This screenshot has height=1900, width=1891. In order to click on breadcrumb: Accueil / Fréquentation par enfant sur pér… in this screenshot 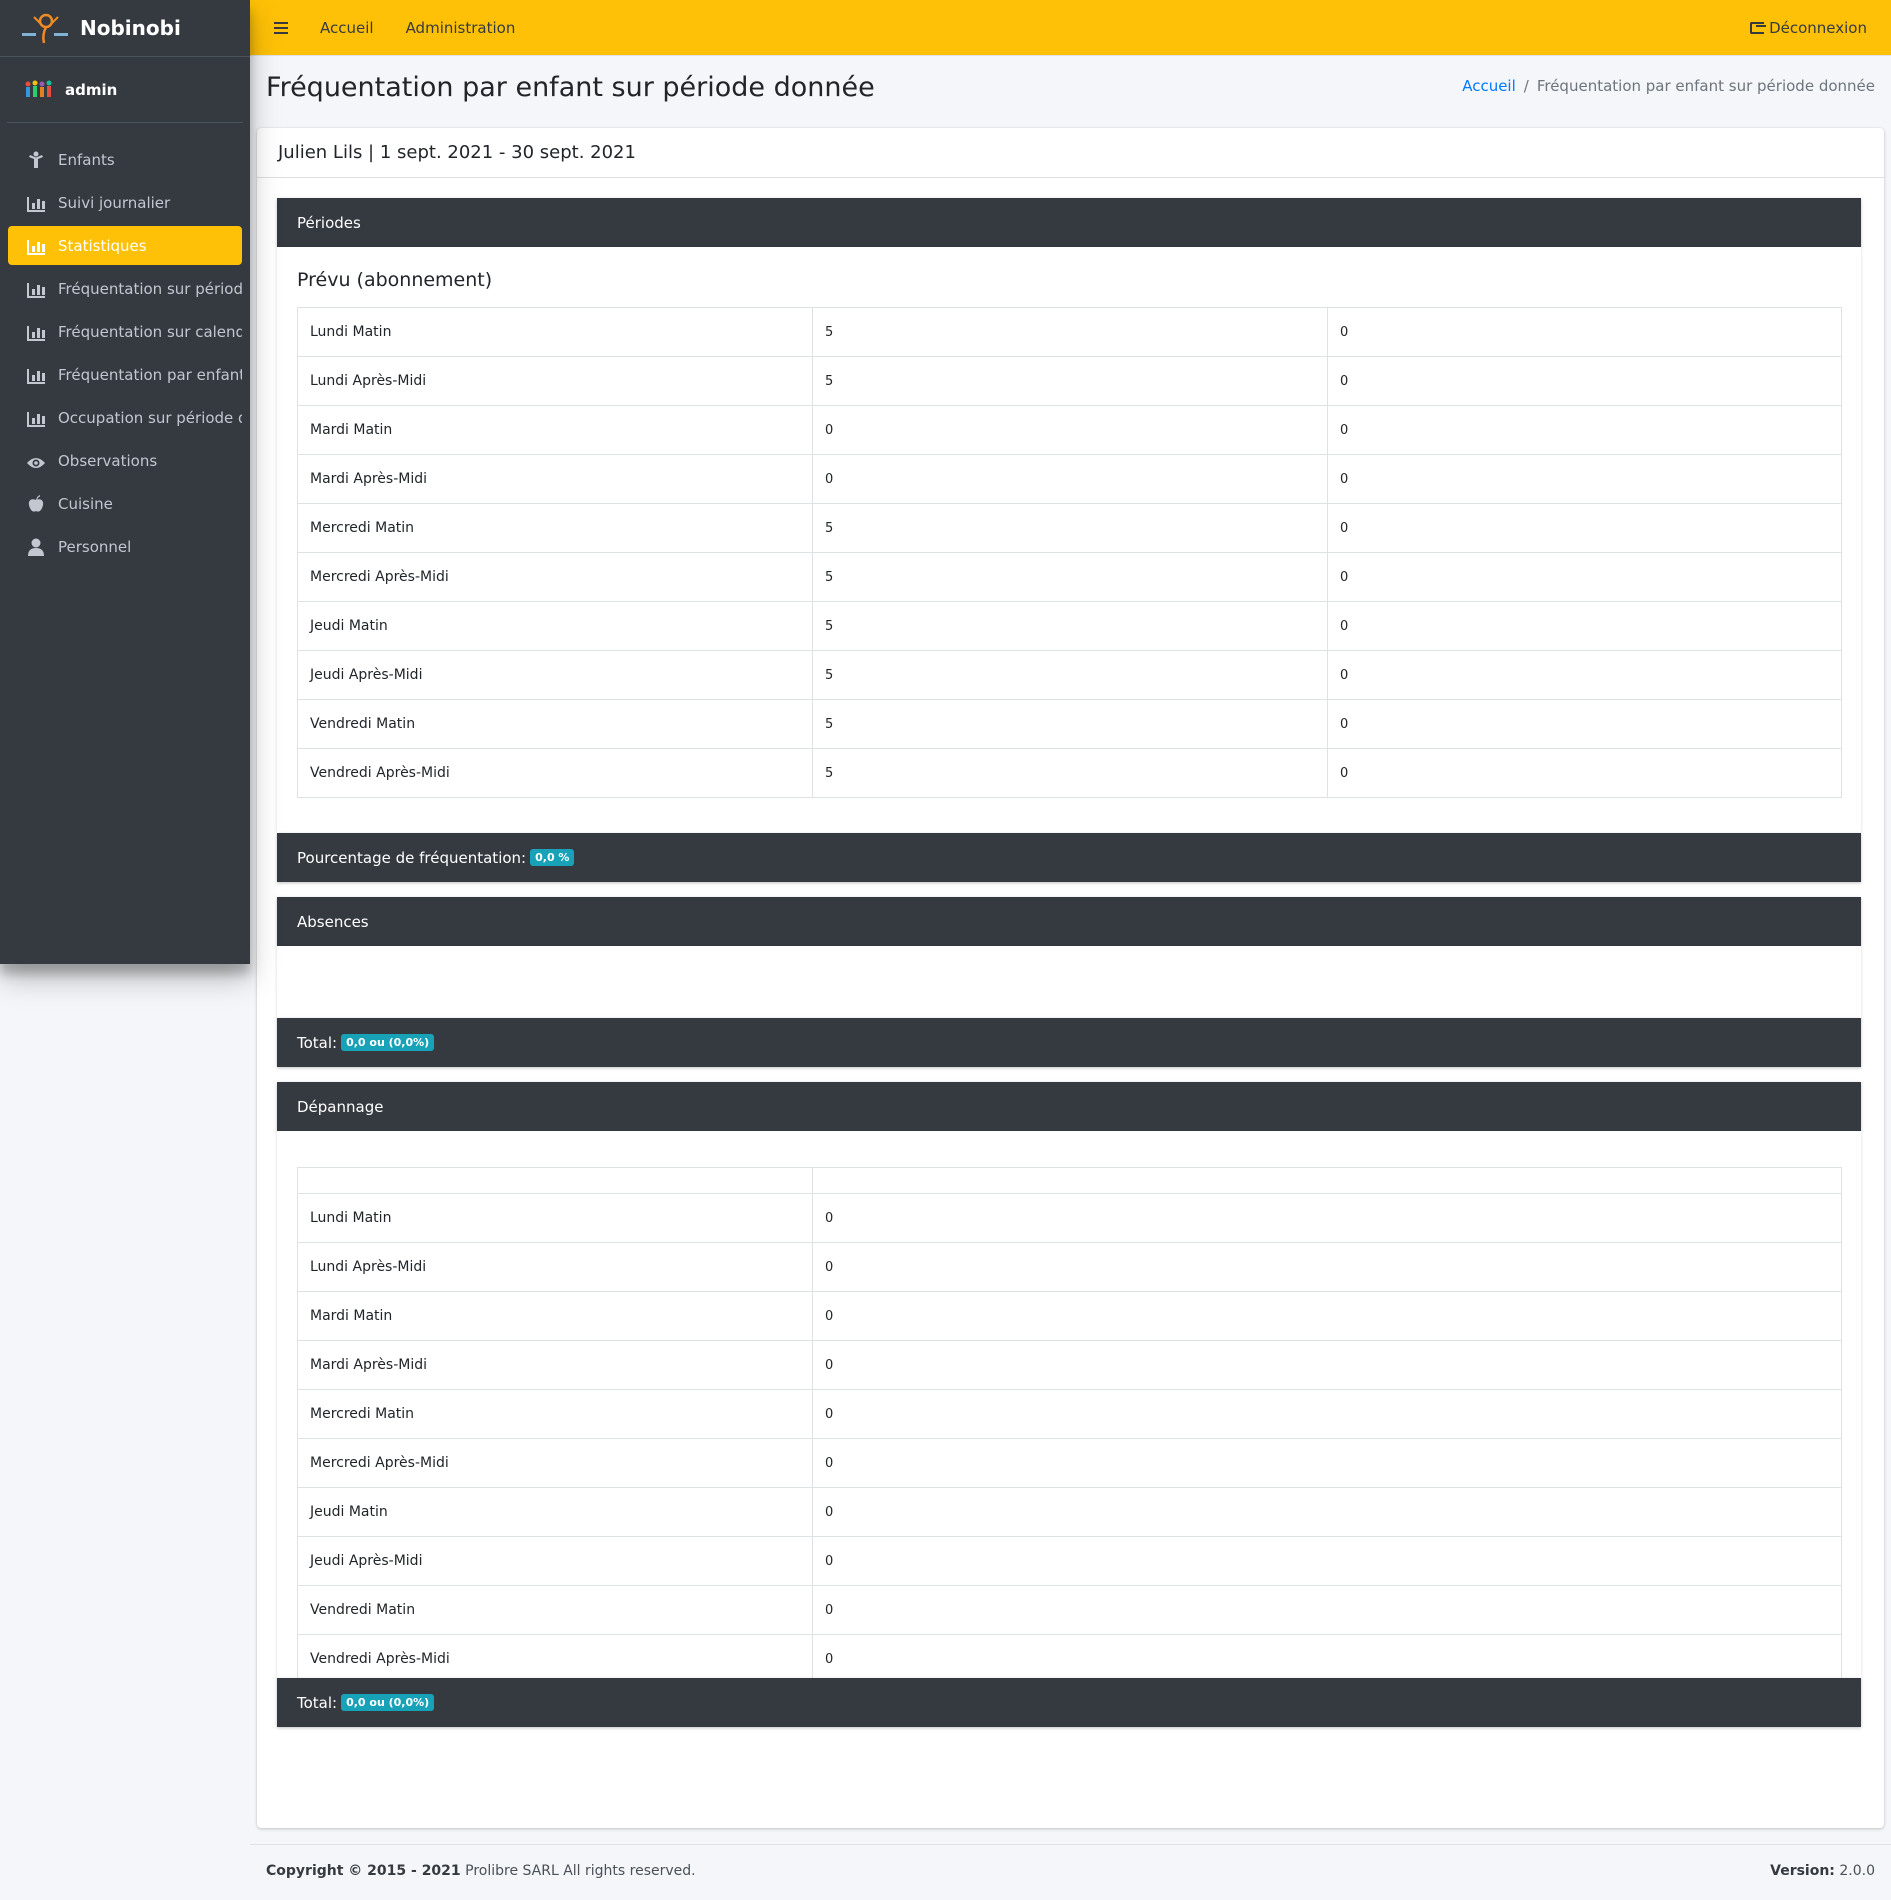, I will do `click(1668, 86)`.